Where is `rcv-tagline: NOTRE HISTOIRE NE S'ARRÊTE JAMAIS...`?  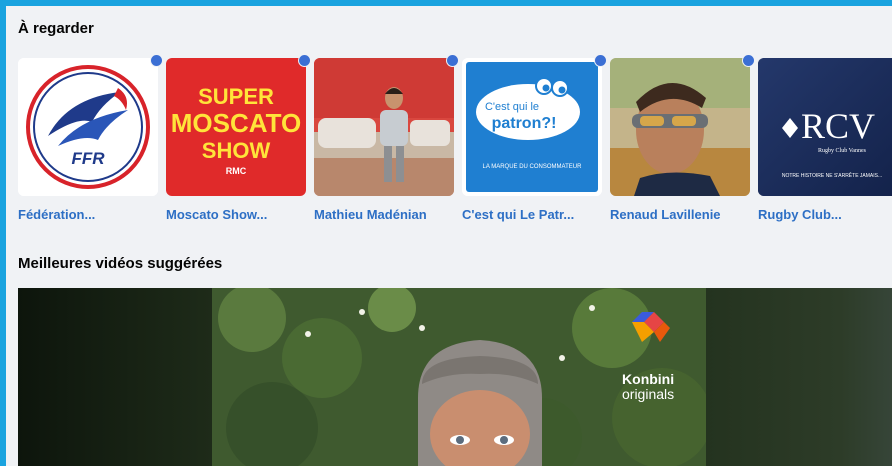
rcv-tagline: NOTRE HISTOIRE NE S'ARRÊTE JAMAIS... is located at coordinates (832, 175).